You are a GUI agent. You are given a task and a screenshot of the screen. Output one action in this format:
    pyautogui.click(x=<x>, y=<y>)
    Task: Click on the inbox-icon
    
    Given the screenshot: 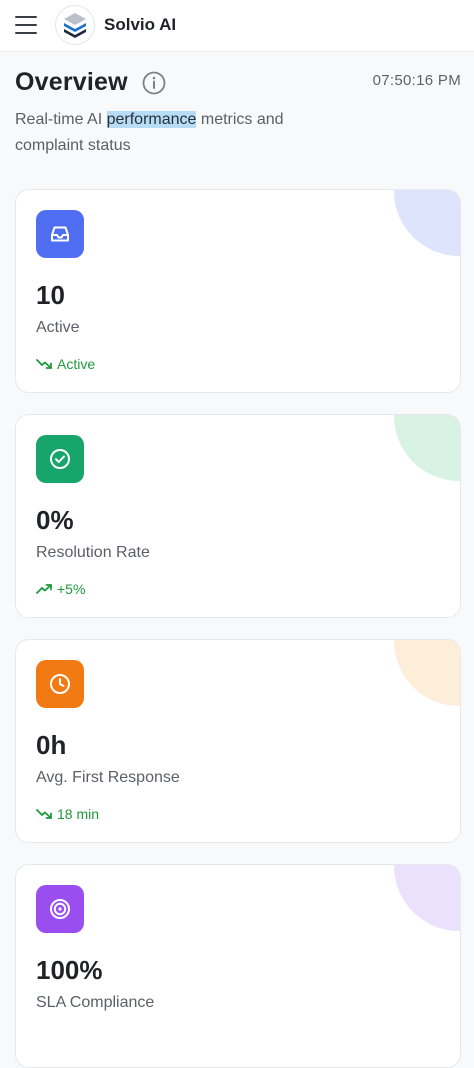 What is the action you would take?
    pyautogui.click(x=60, y=234)
    